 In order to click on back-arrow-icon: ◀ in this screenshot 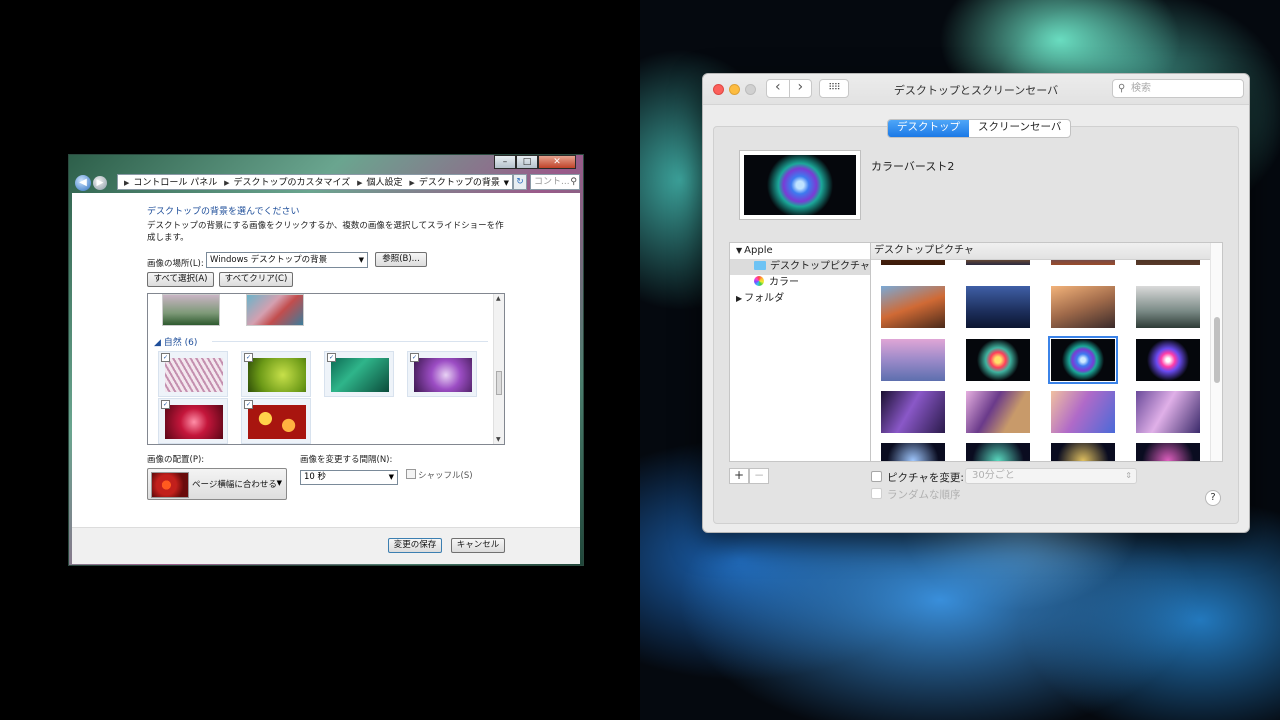, I will do `click(83, 183)`.